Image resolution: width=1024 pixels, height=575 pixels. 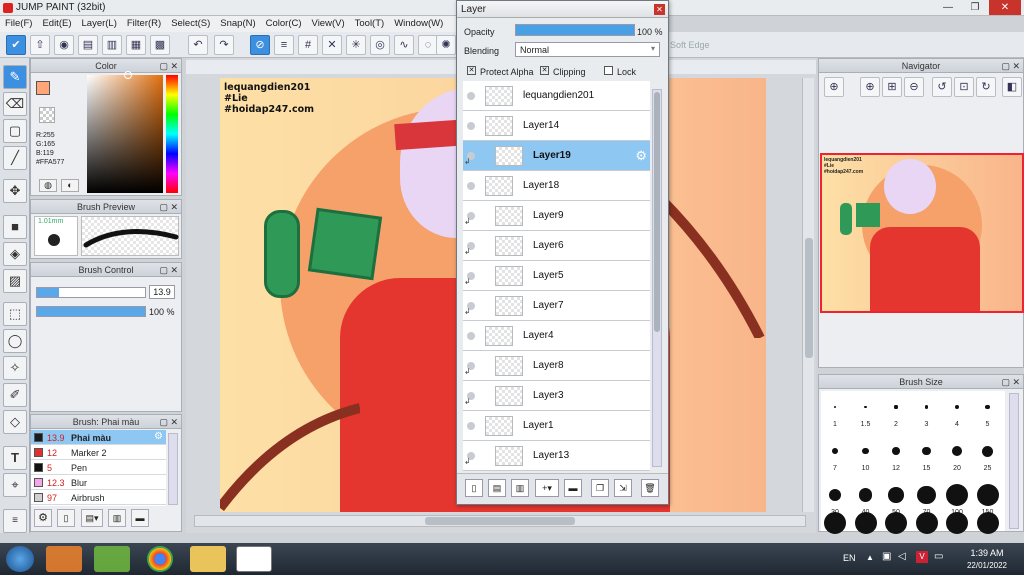 What do you see at coordinates (650, 488) in the screenshot?
I see `trash-icon: 🗑` at bounding box center [650, 488].